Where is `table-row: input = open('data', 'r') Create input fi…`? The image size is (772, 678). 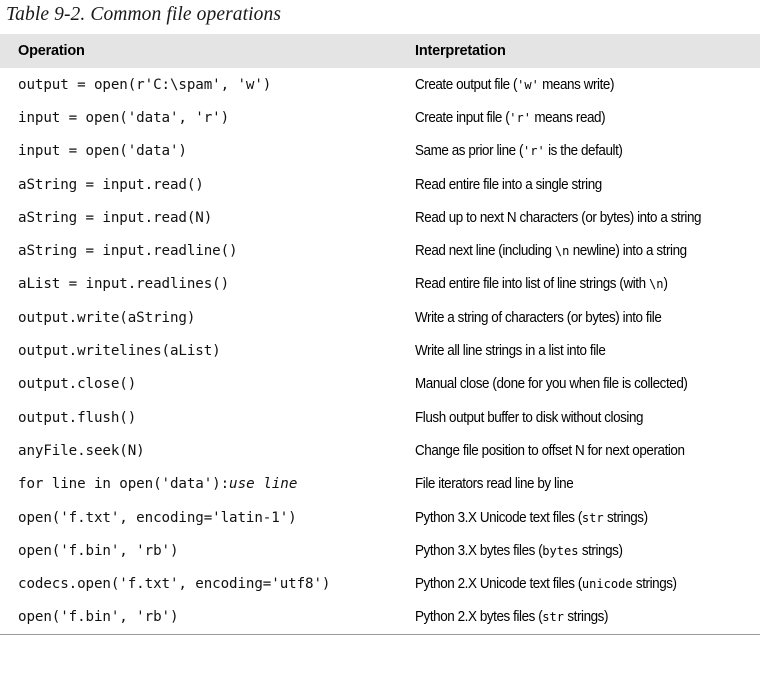 table-row: input = open('data', 'r') Create input fi… is located at coordinates (380, 117).